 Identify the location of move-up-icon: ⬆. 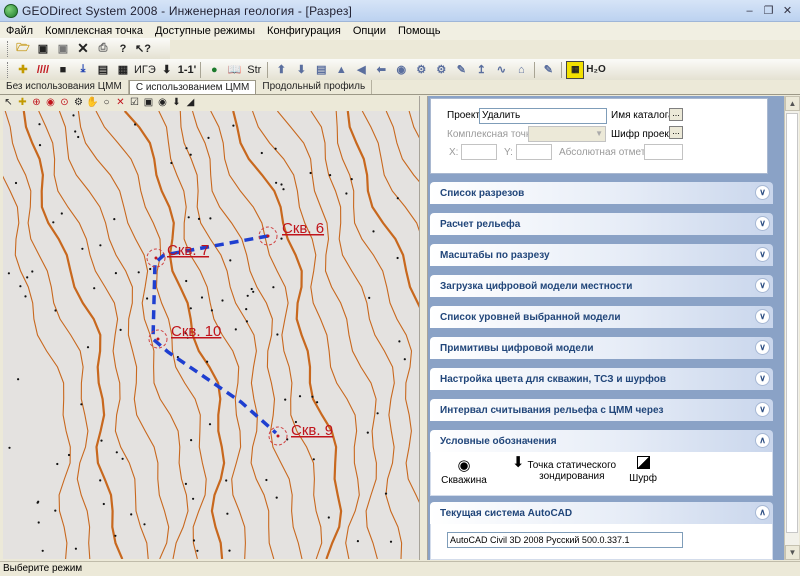
(281, 70).